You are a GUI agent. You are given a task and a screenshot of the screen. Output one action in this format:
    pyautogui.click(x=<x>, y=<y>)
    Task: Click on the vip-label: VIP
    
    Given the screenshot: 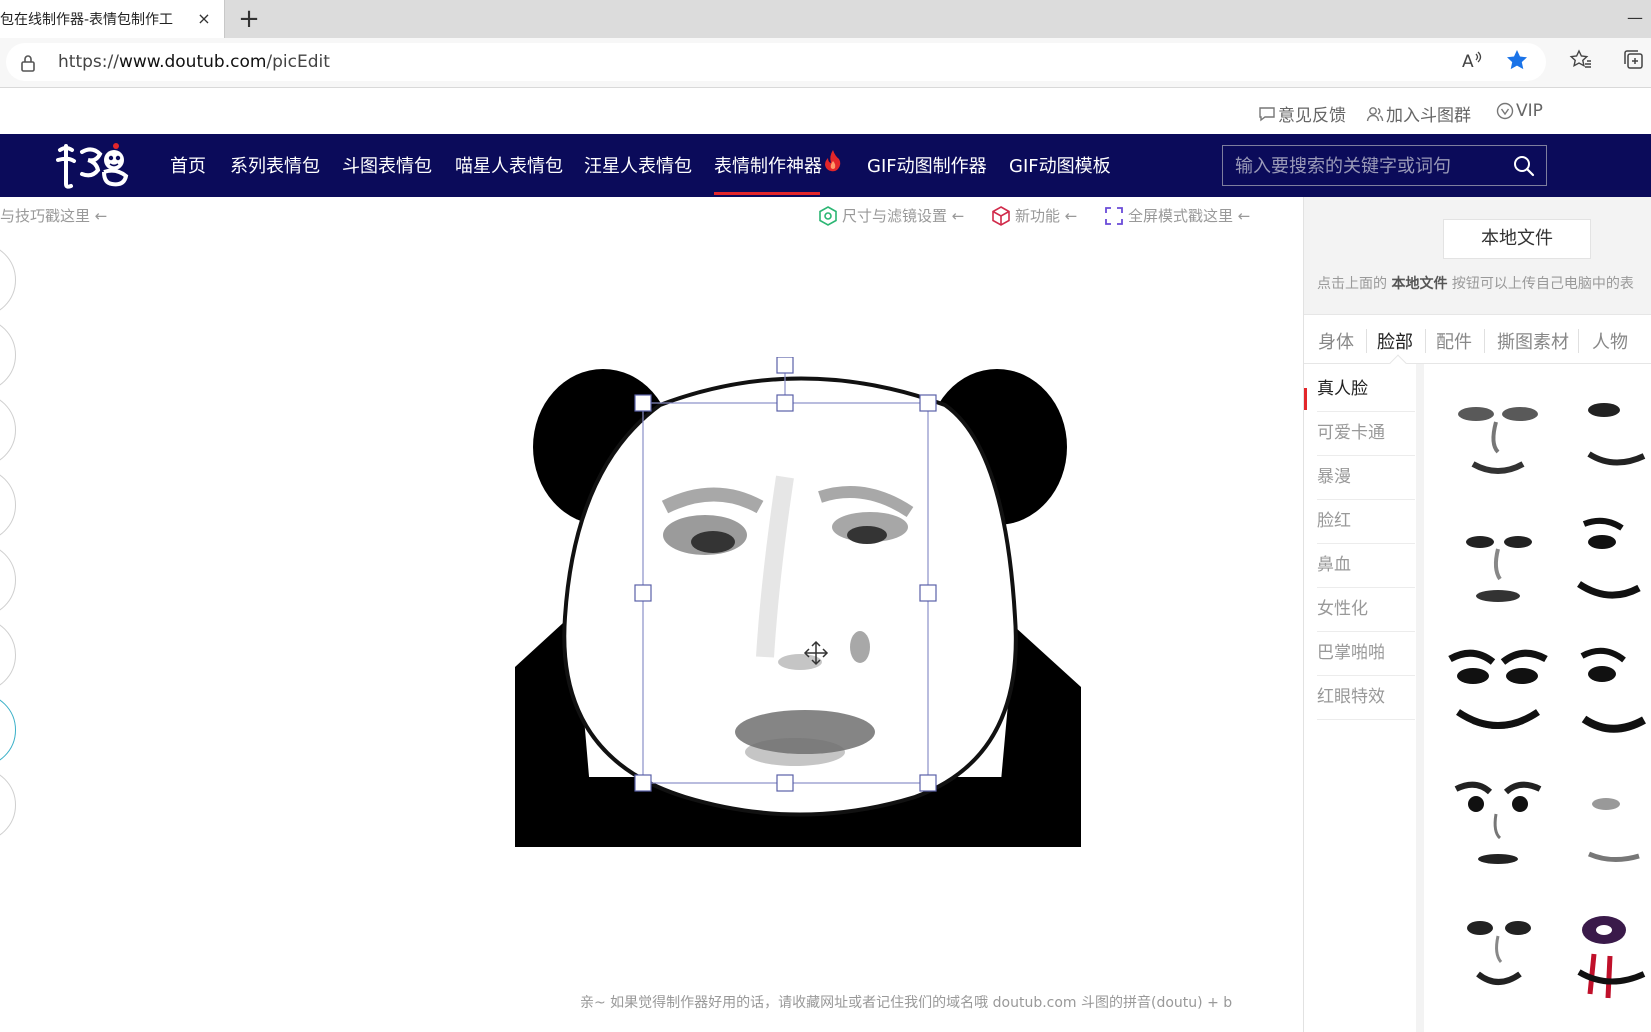 What is the action you would take?
    pyautogui.click(x=1529, y=111)
    